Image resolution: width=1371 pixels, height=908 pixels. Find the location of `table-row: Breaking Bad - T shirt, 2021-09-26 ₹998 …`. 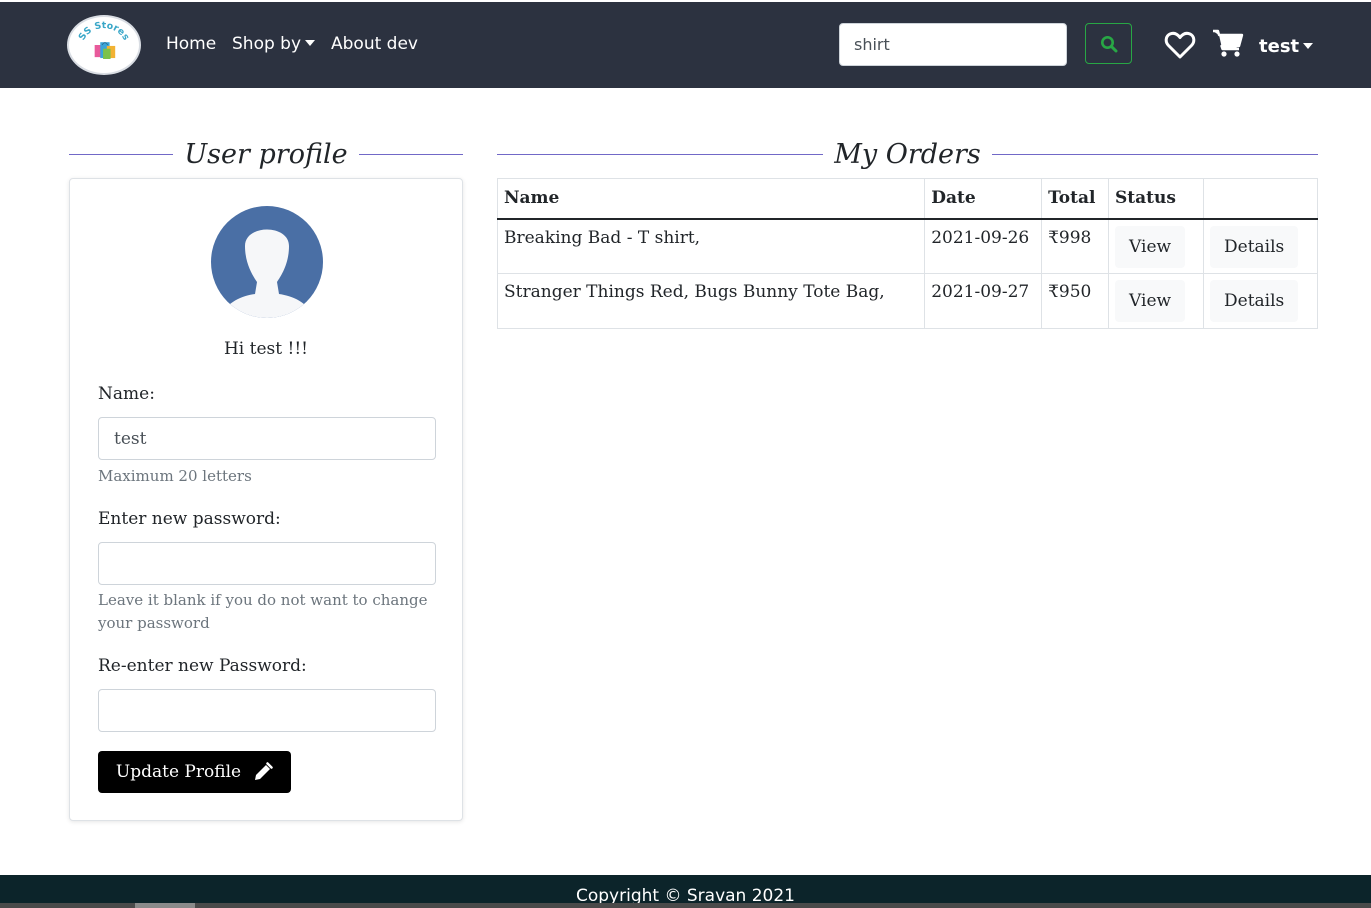

table-row: Breaking Bad - T shirt, 2021-09-26 ₹998 … is located at coordinates (907, 246).